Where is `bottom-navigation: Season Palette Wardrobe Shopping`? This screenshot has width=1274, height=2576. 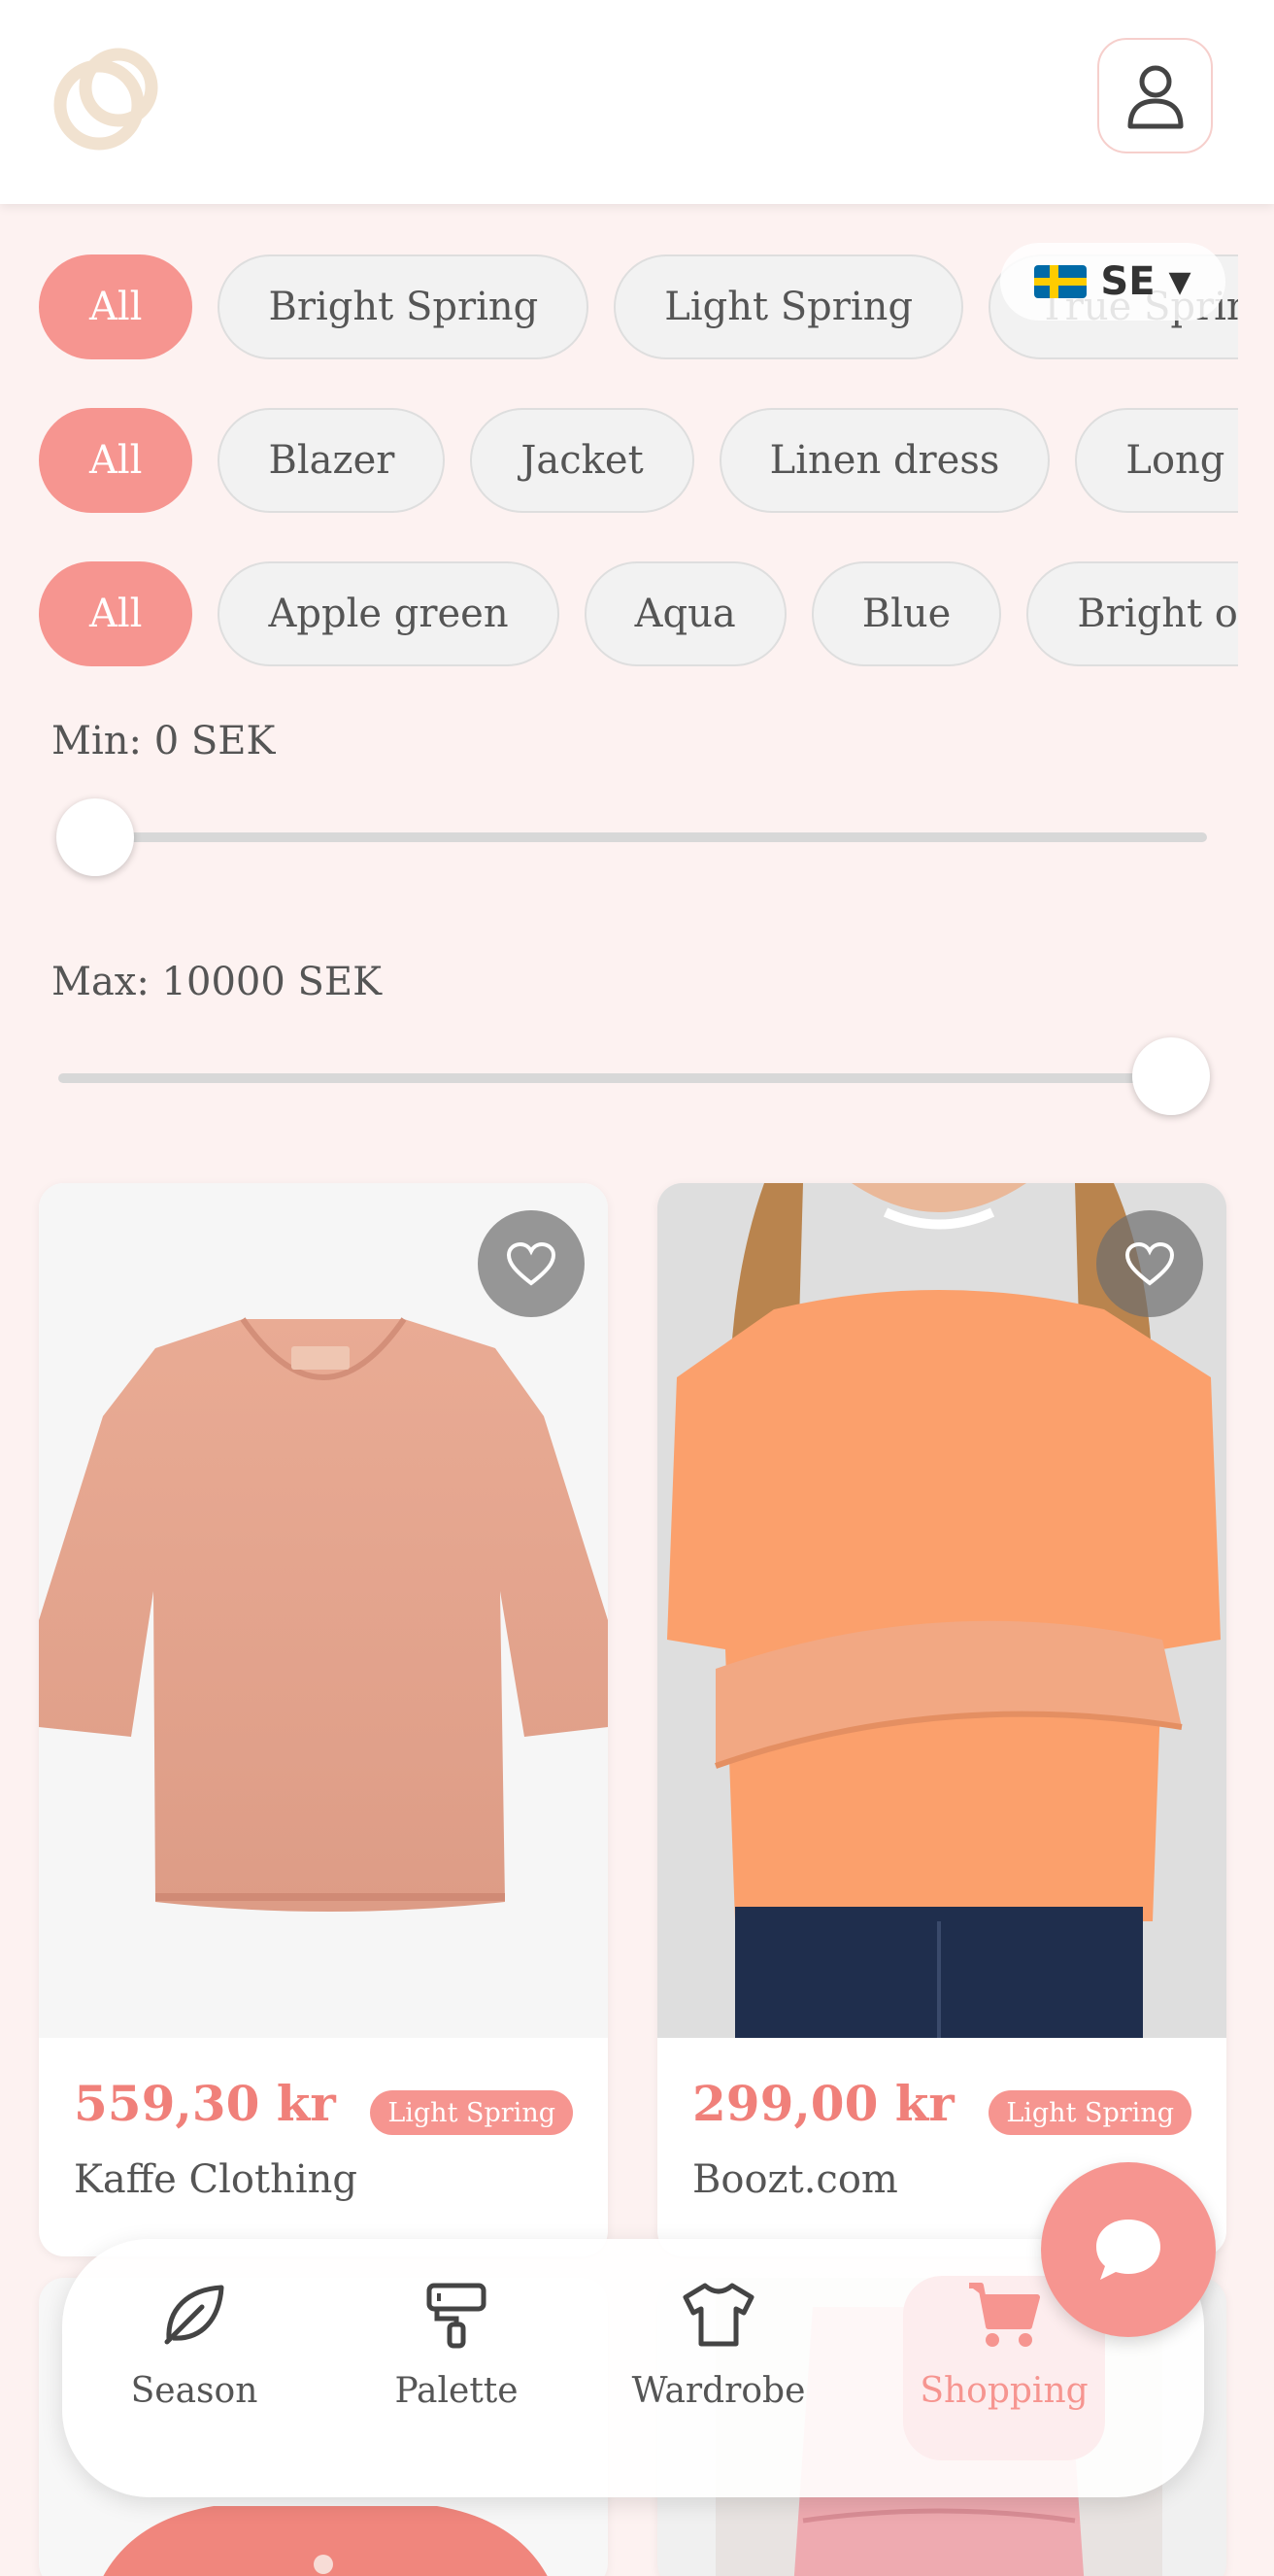 bottom-navigation: Season Palette Wardrobe Shopping is located at coordinates (633, 2368).